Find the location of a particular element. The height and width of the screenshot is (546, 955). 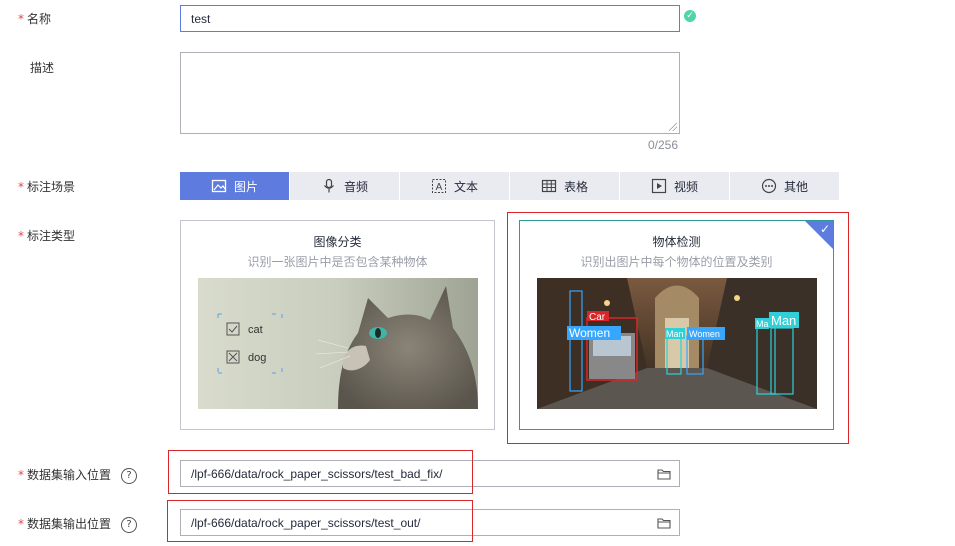

image-icon is located at coordinates (219, 186).